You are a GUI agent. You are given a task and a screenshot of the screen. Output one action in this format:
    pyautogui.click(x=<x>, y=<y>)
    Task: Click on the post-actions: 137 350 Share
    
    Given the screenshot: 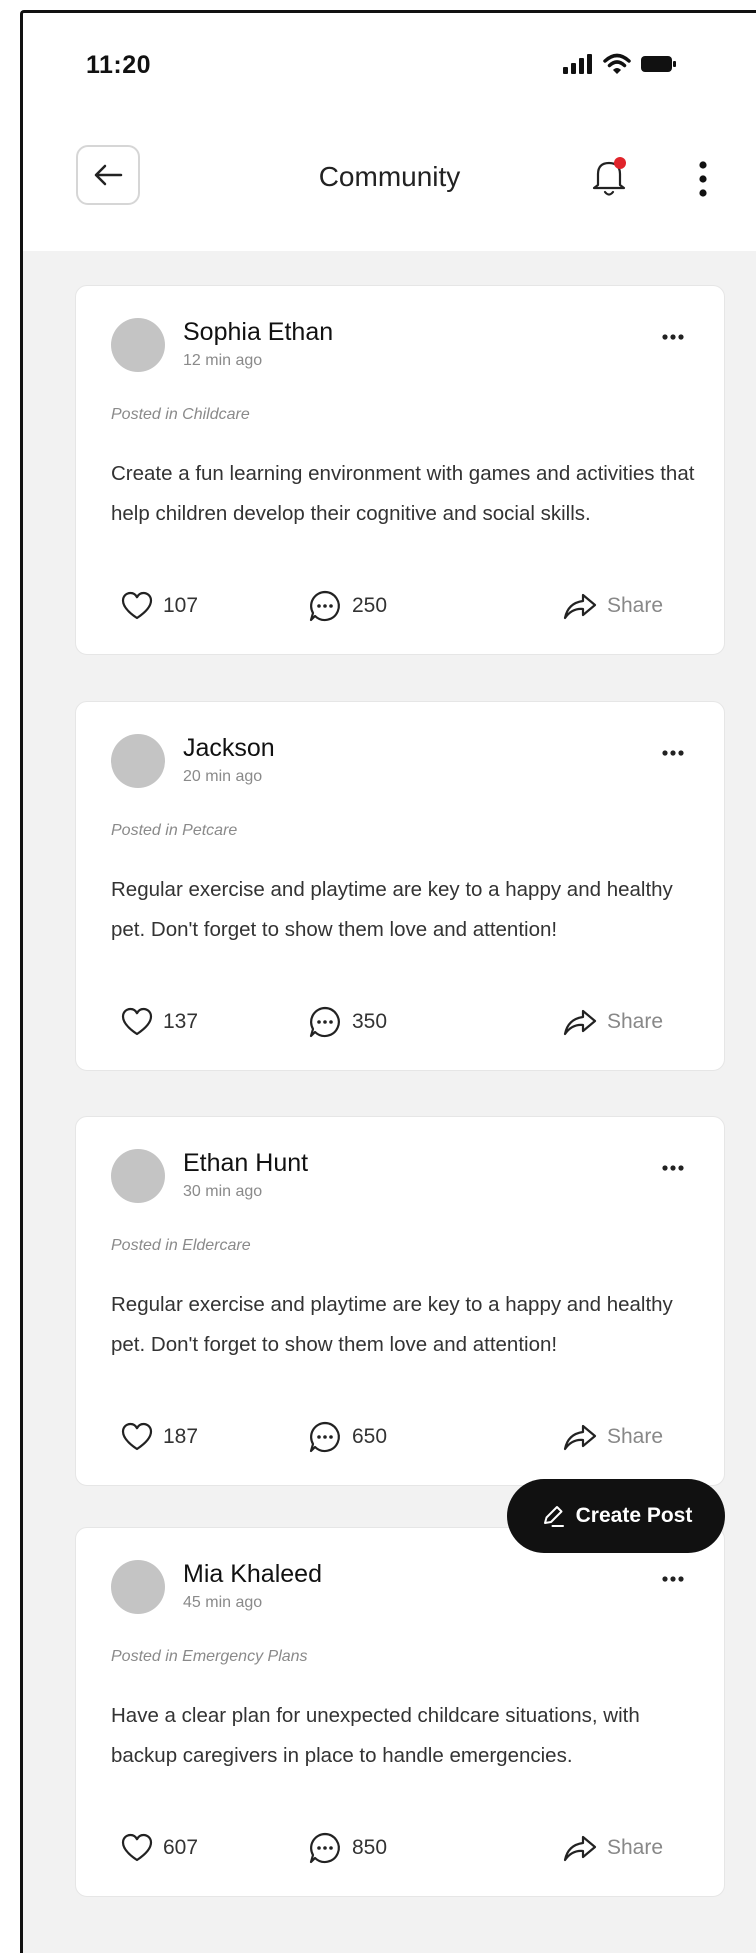 What is the action you would take?
    pyautogui.click(x=406, y=1022)
    